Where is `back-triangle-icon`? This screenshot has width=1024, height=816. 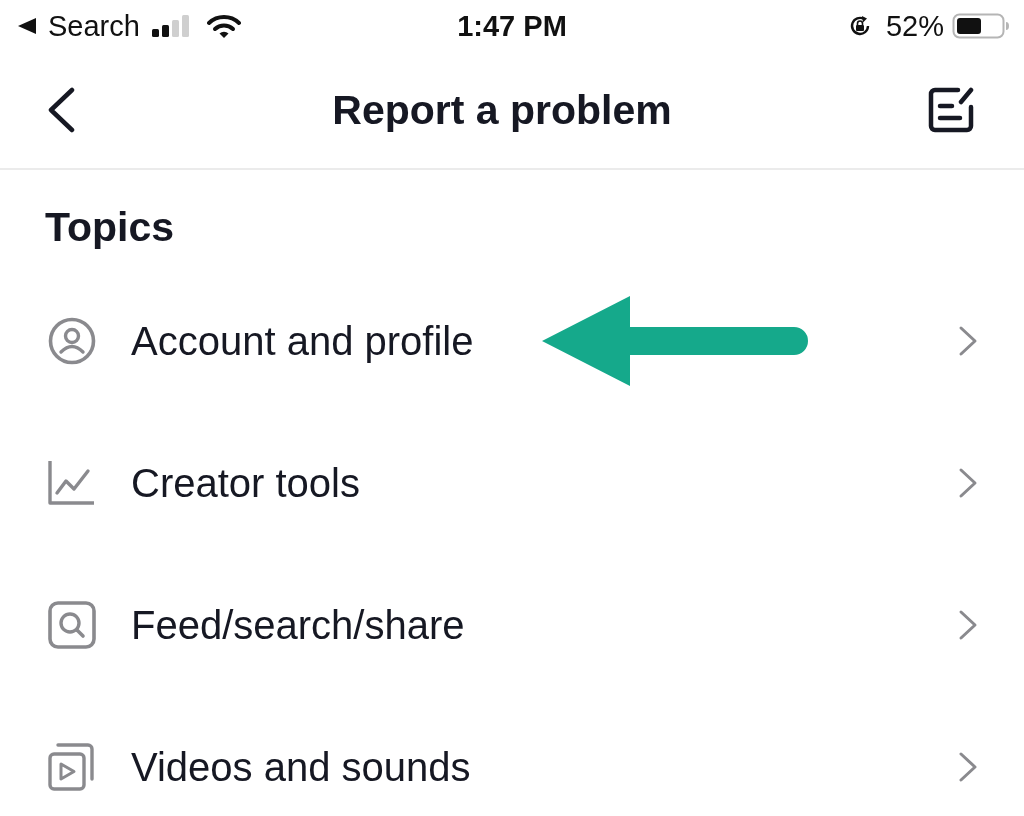 back-triangle-icon is located at coordinates (28, 26).